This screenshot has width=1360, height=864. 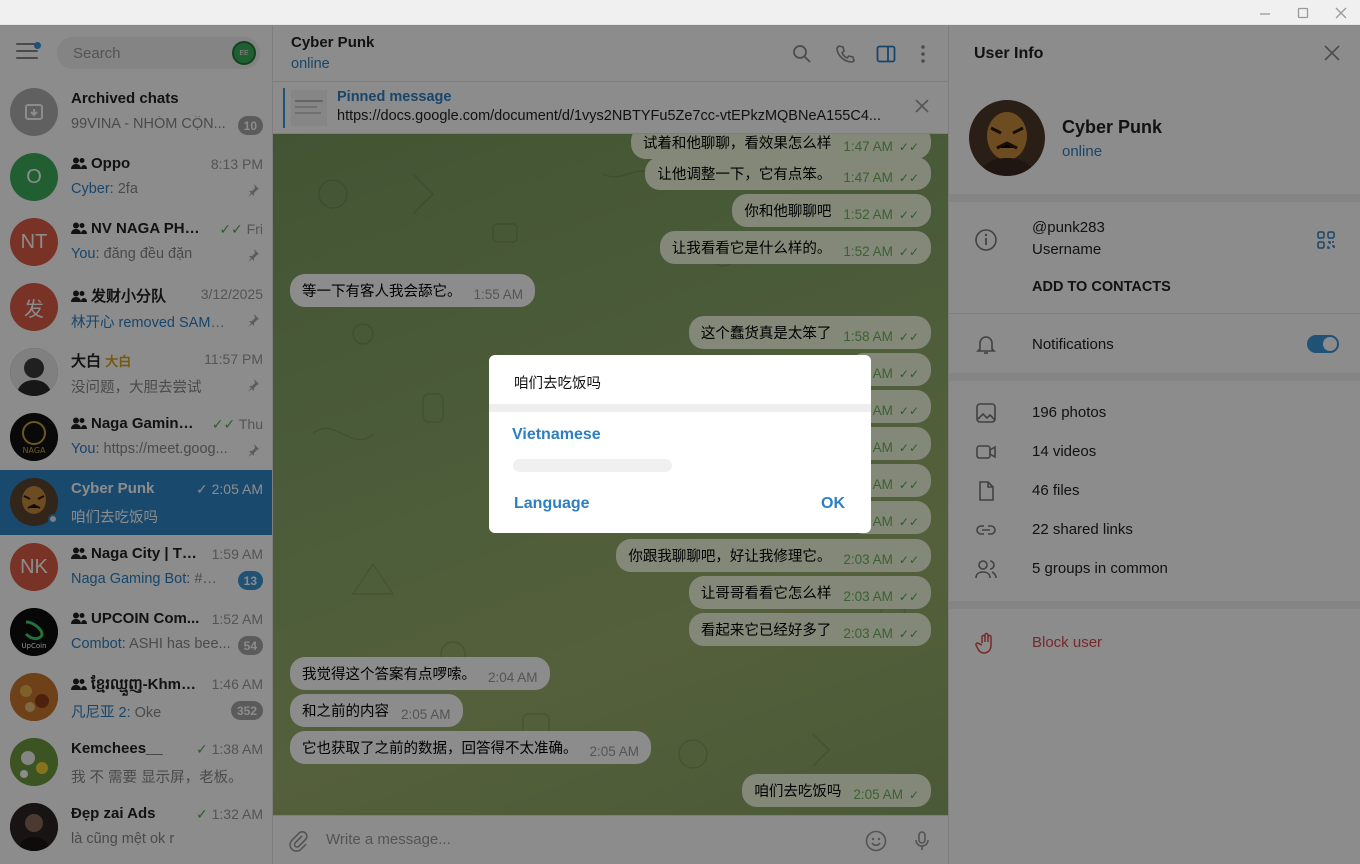 What do you see at coordinates (557, 384) in the screenshot?
I see `original-text: 咱们去吃饭吗` at bounding box center [557, 384].